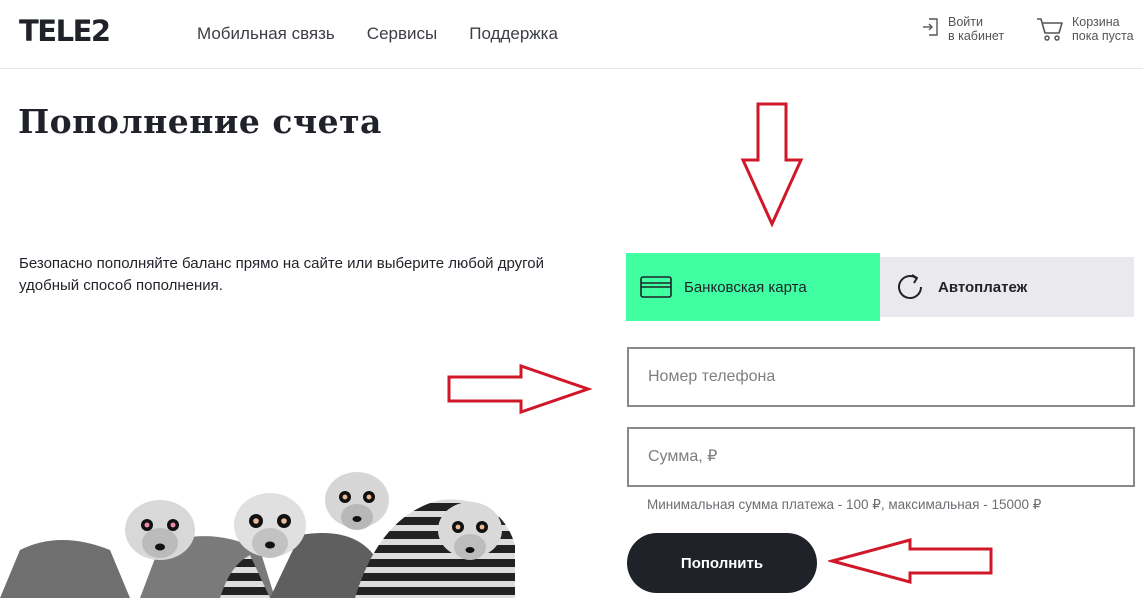 Image resolution: width=1143 pixels, height=598 pixels. Describe the element at coordinates (200, 121) in the screenshot. I see `page-title: Пополнение счета` at that location.